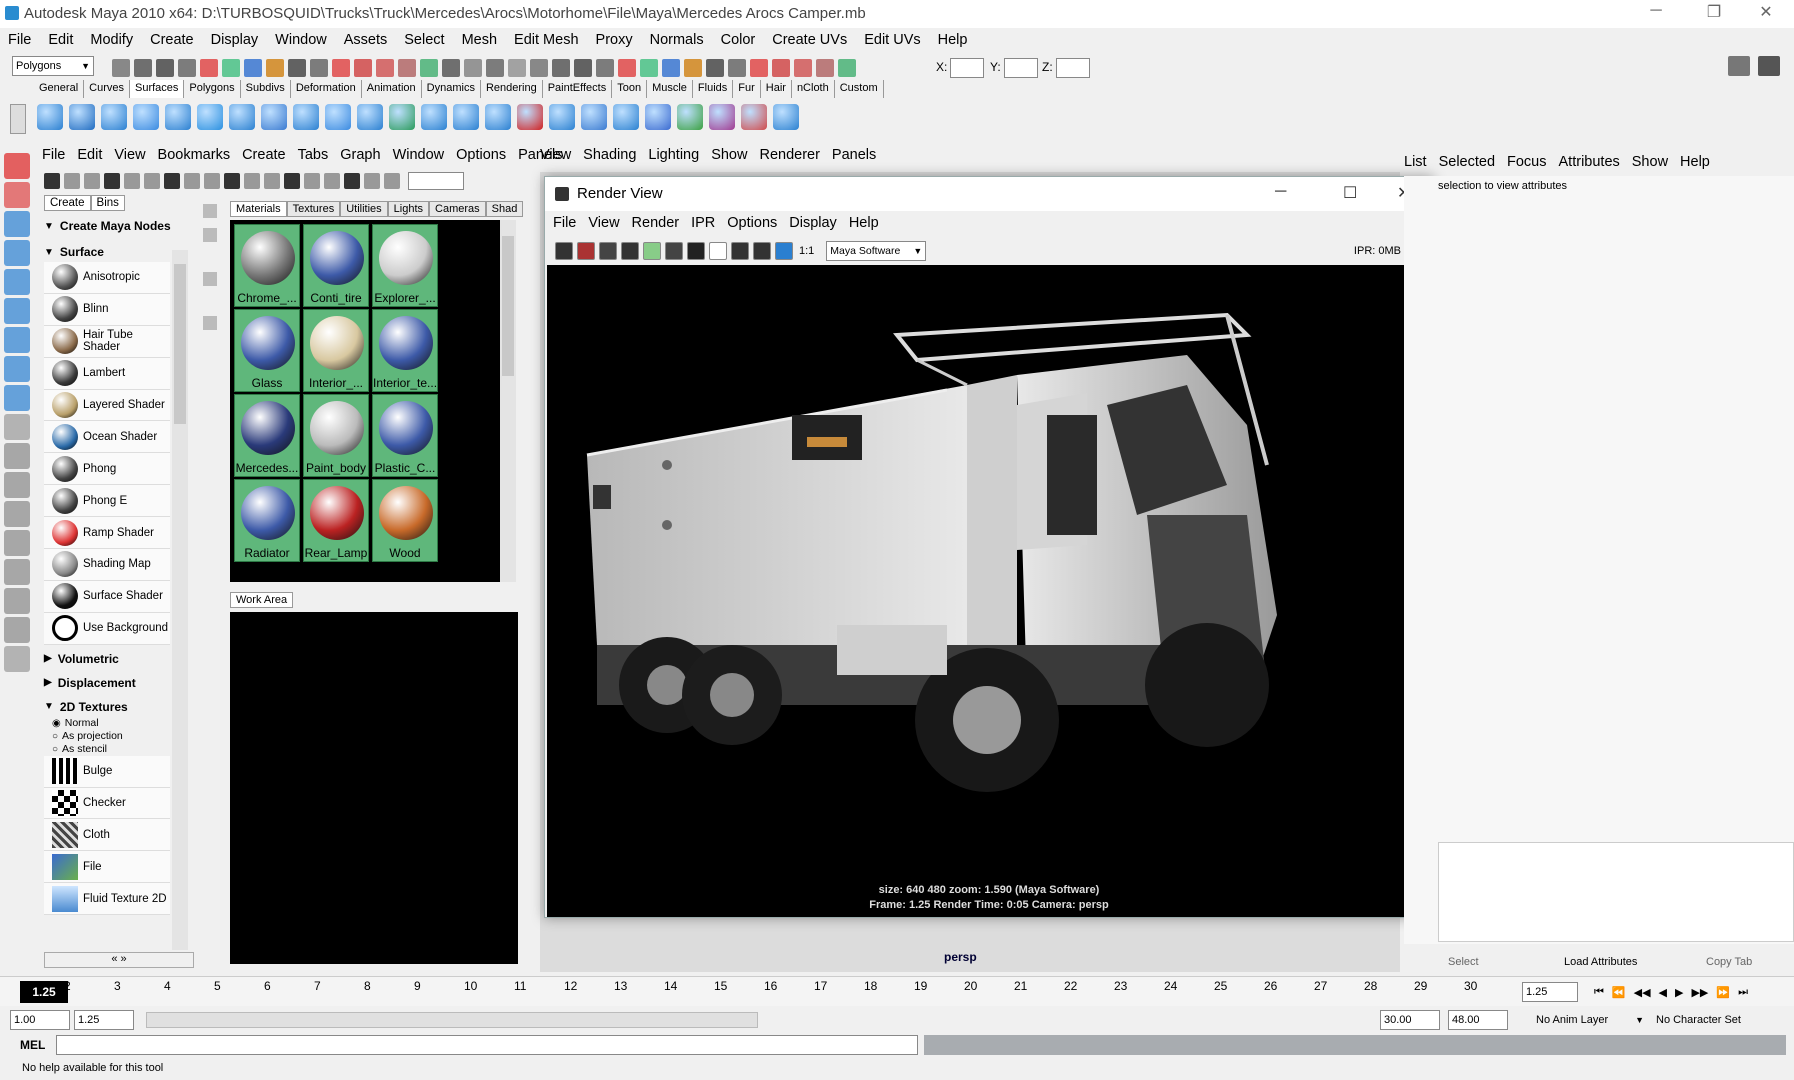  Describe the element at coordinates (481, 157) in the screenshot. I see `hs-menu-options: Options` at that location.